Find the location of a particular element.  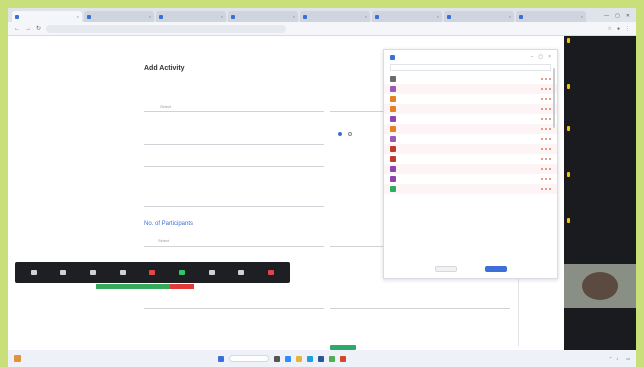

popup-search-input is located at coordinates (470, 67).